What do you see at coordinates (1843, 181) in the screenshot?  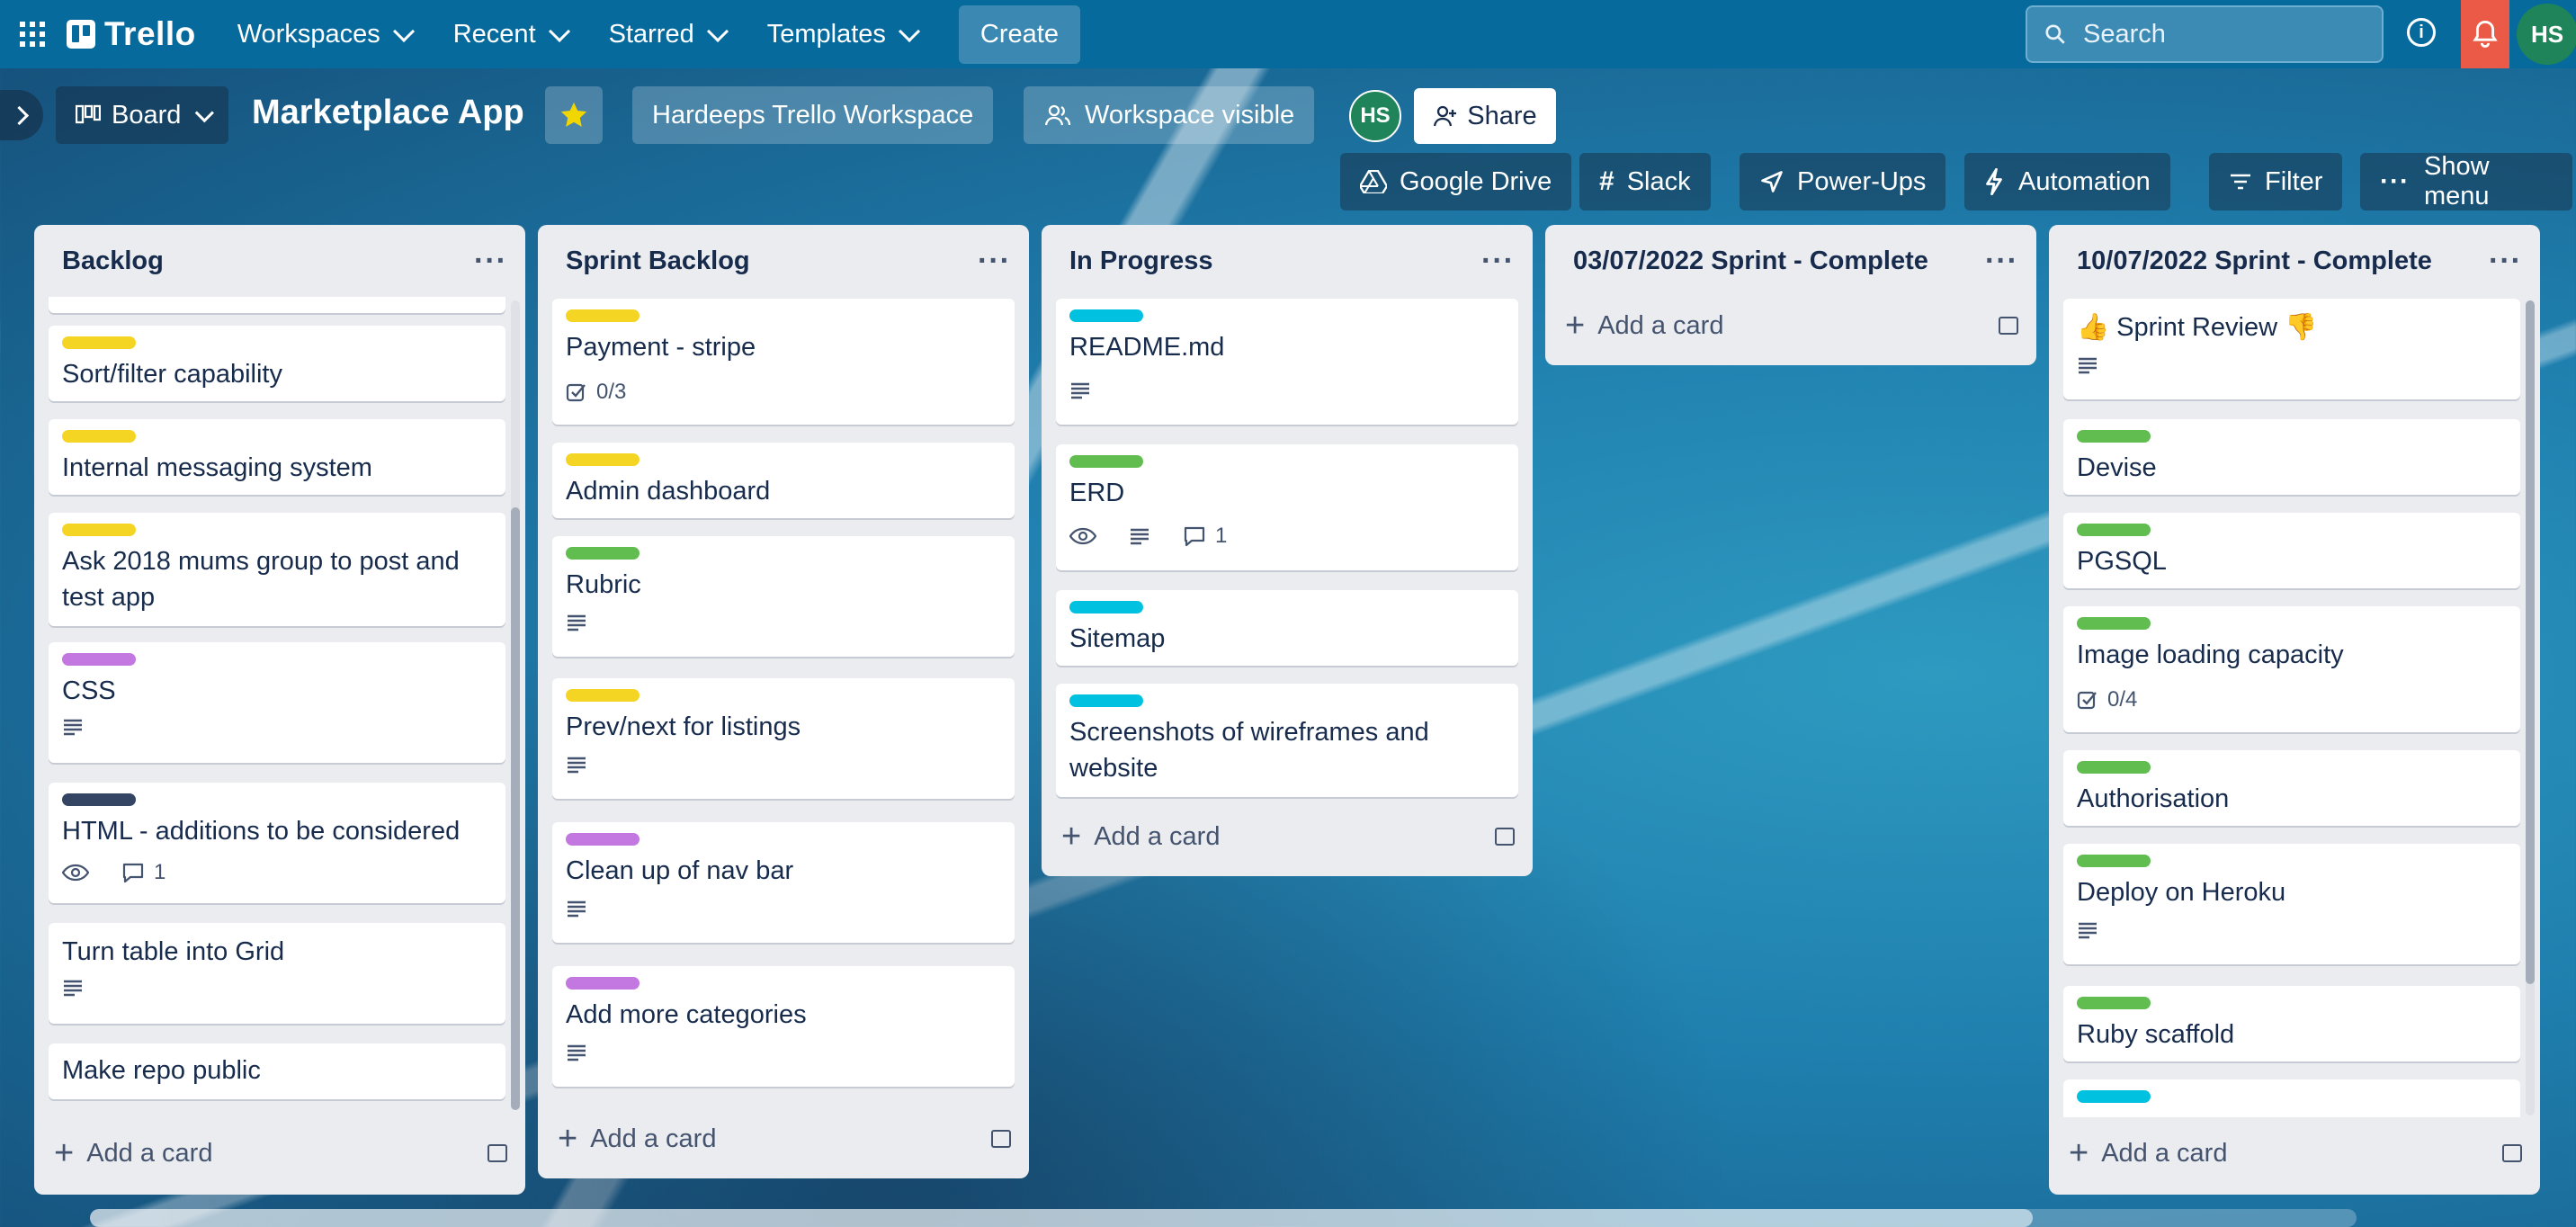 I see `power-ups-button: Power-Ups` at bounding box center [1843, 181].